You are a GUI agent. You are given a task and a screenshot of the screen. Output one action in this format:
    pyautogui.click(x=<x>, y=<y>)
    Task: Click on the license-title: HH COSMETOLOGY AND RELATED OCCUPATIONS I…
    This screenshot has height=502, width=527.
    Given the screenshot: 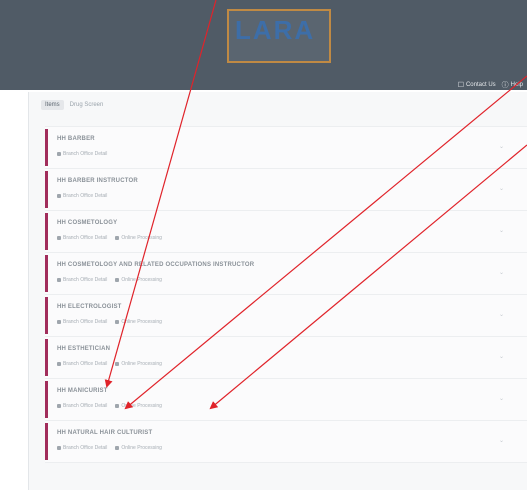 What is the action you would take?
    pyautogui.click(x=156, y=265)
    